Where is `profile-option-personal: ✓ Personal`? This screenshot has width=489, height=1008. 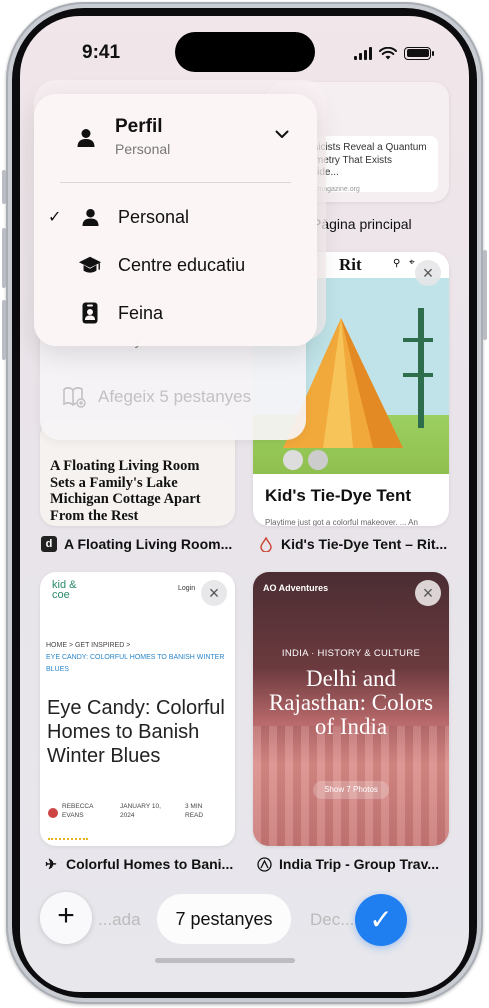
profile-option-personal: ✓ Personal is located at coordinates (175, 217).